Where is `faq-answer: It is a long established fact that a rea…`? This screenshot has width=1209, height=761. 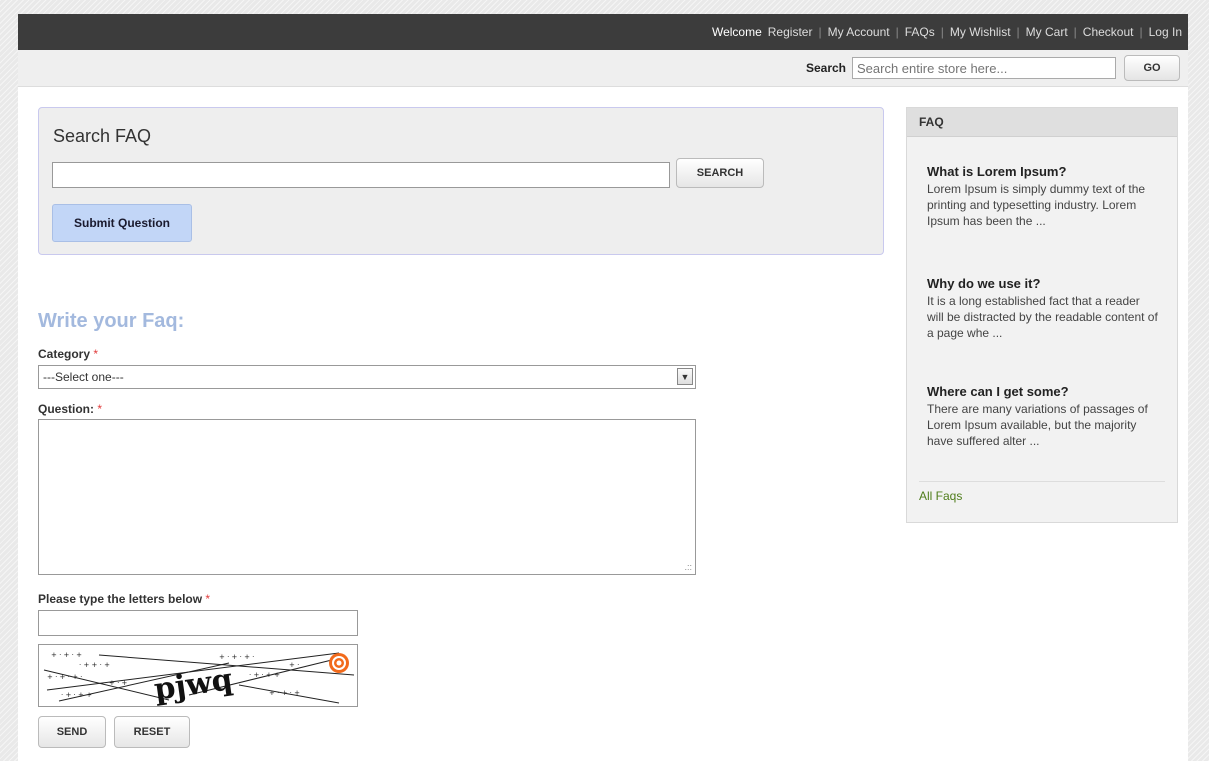 faq-answer: It is a long established fact that a rea… is located at coordinates (1042, 317).